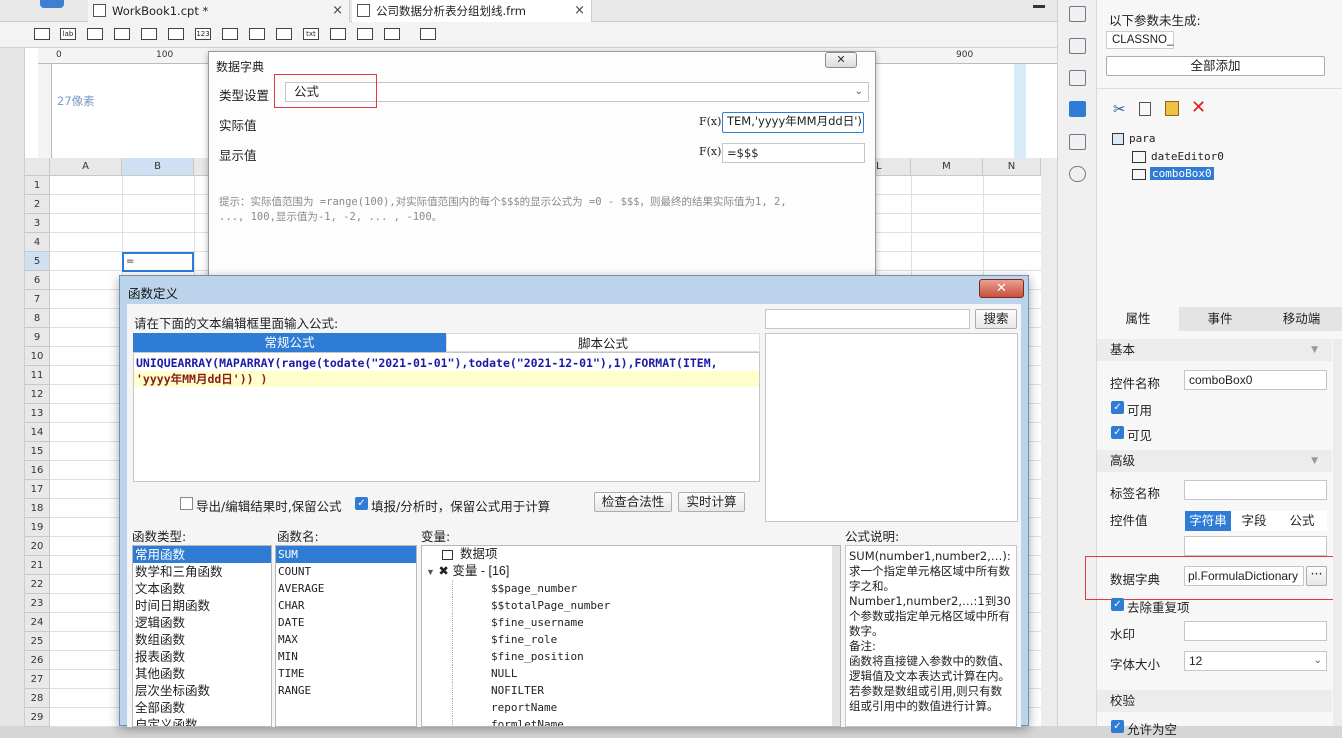  Describe the element at coordinates (646, 673) in the screenshot. I see `variable-item: NULL` at that location.